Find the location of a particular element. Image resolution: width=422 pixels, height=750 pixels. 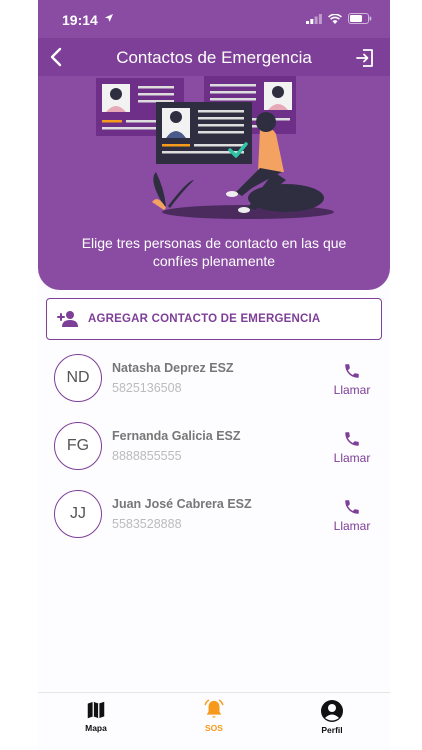

signal-icon is located at coordinates (314, 18).